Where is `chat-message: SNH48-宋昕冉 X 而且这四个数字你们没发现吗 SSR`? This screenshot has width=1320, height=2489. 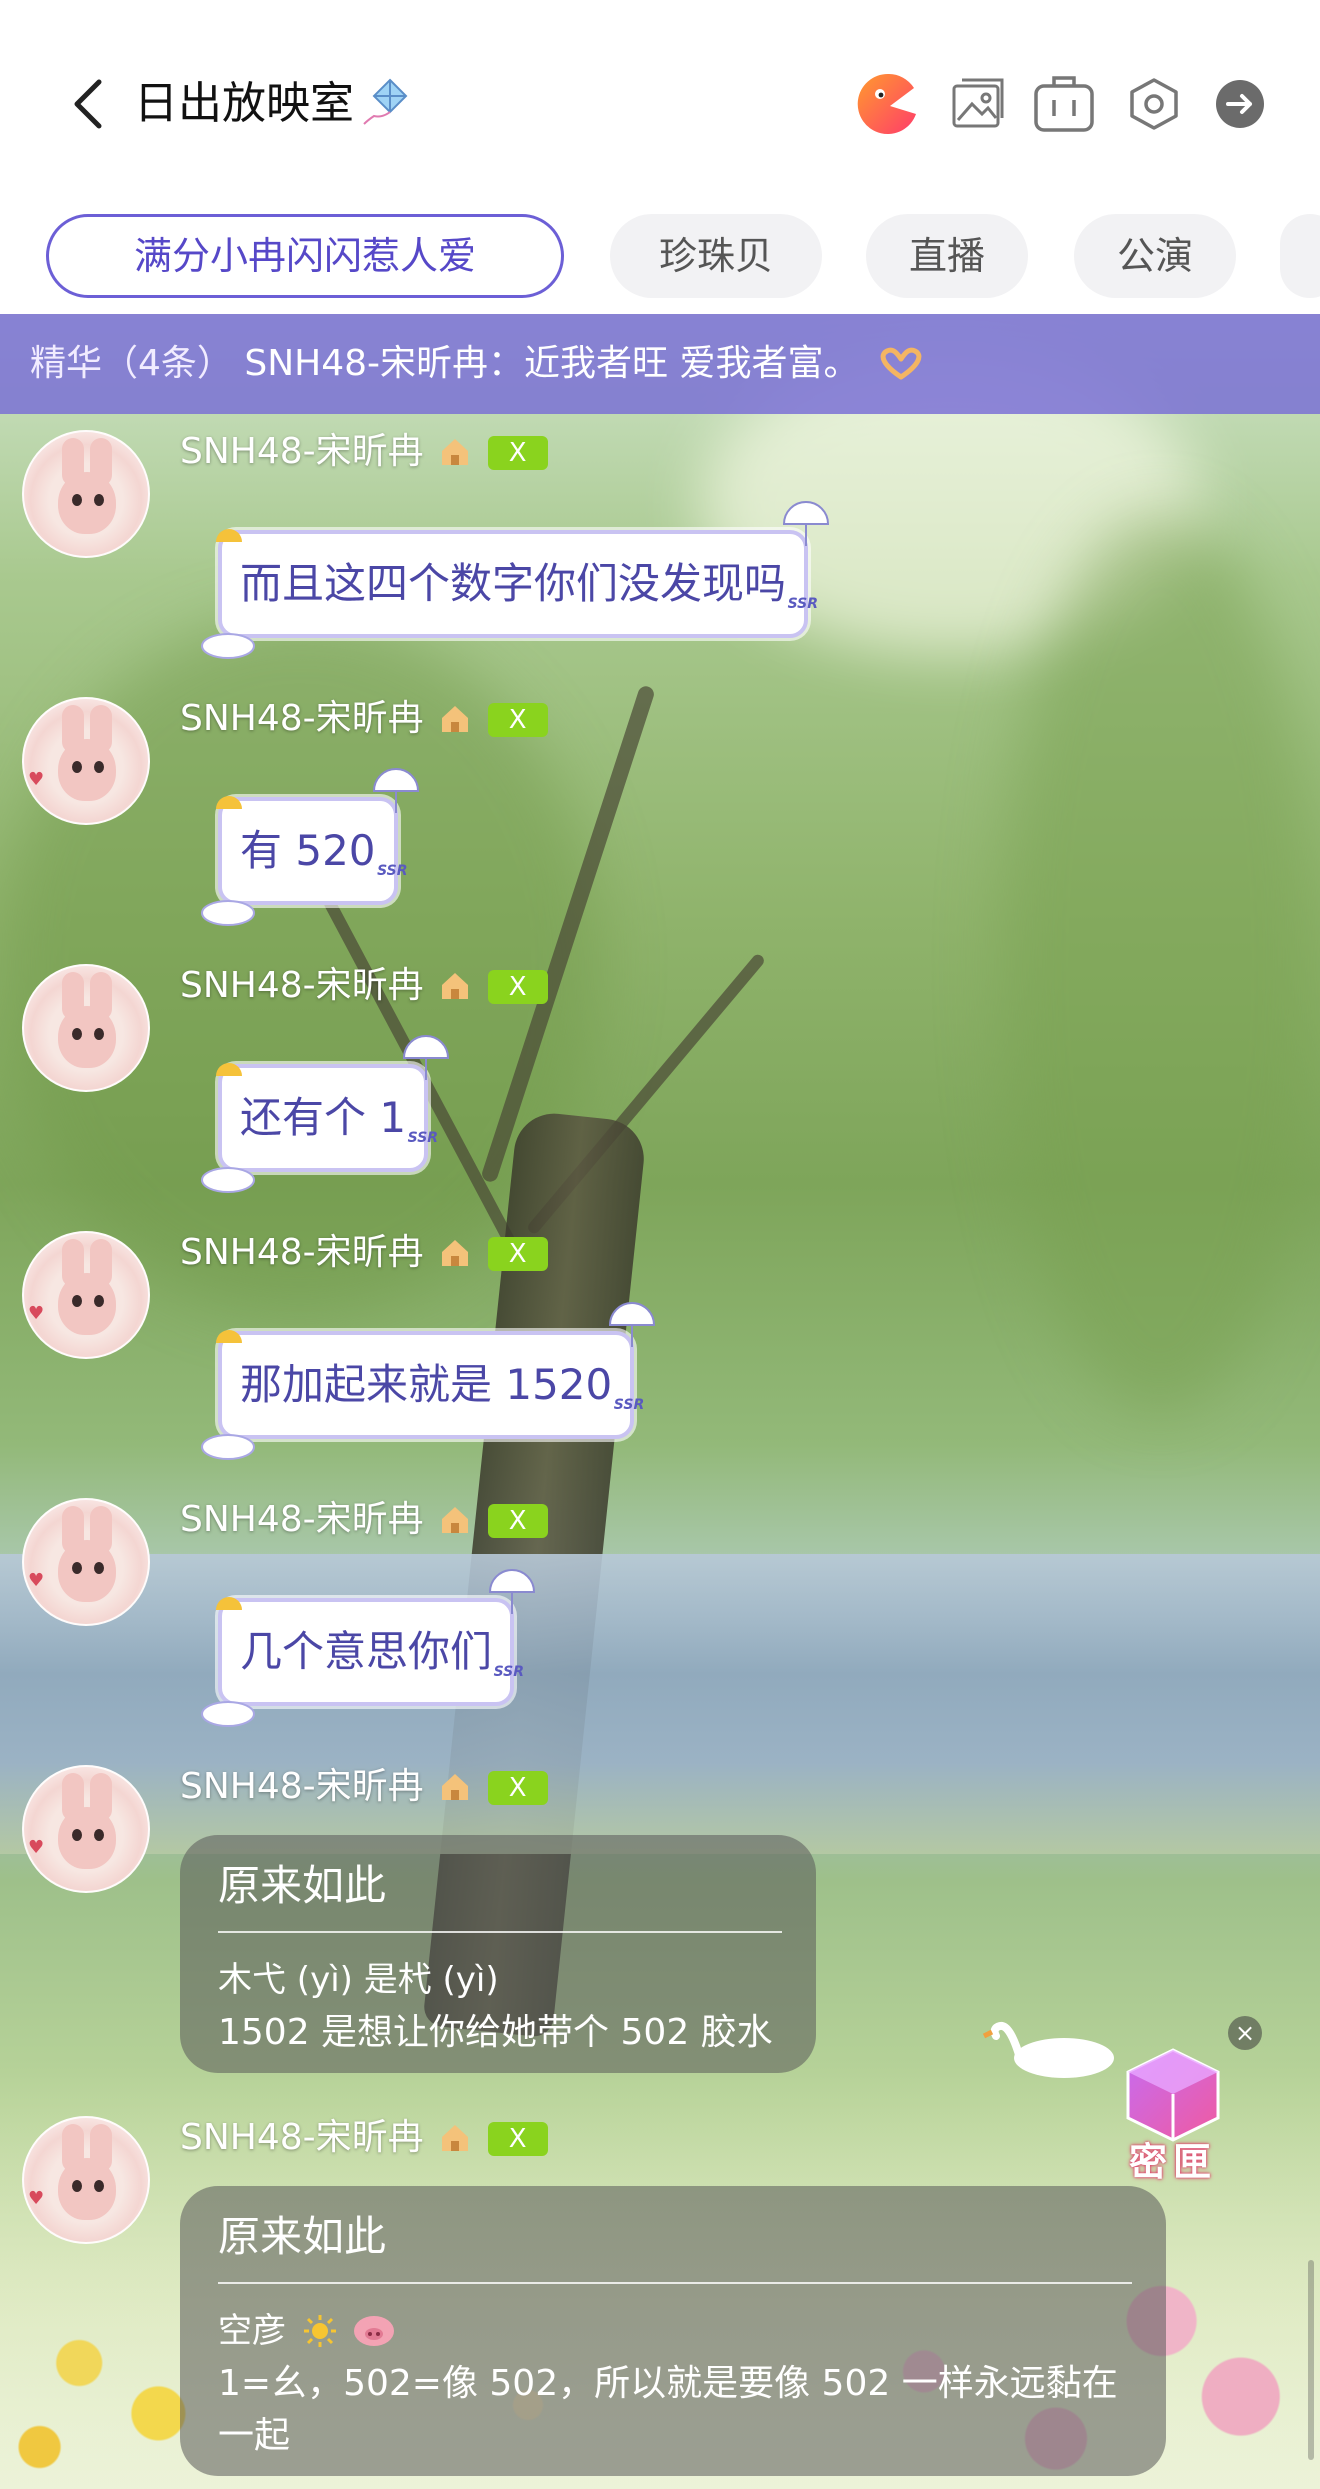 chat-message: SNH48-宋昕冉 X 而且这四个数字你们没发现吗 SSR is located at coordinates (660, 555).